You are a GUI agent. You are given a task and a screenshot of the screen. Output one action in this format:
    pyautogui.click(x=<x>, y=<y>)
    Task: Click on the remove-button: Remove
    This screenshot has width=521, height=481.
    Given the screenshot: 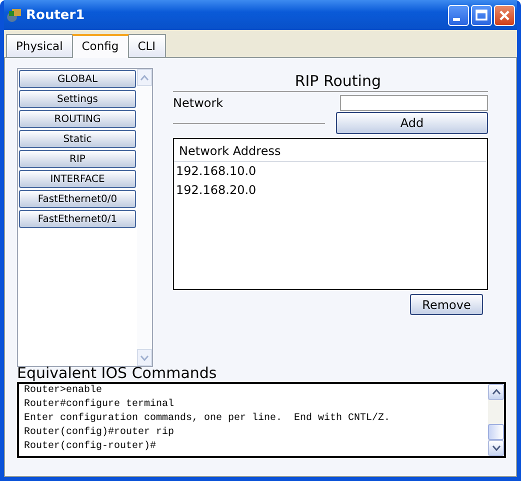 What is the action you would take?
    pyautogui.click(x=446, y=304)
    